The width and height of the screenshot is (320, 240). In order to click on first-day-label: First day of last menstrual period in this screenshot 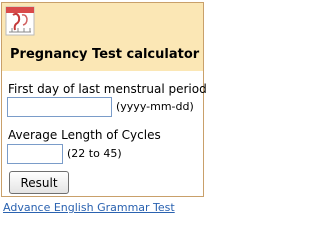, I will do `click(107, 89)`.